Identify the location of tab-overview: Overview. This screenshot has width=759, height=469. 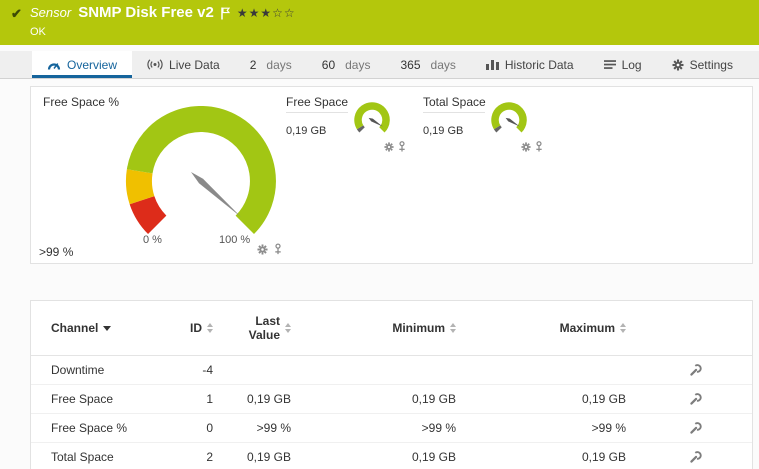
(82, 64).